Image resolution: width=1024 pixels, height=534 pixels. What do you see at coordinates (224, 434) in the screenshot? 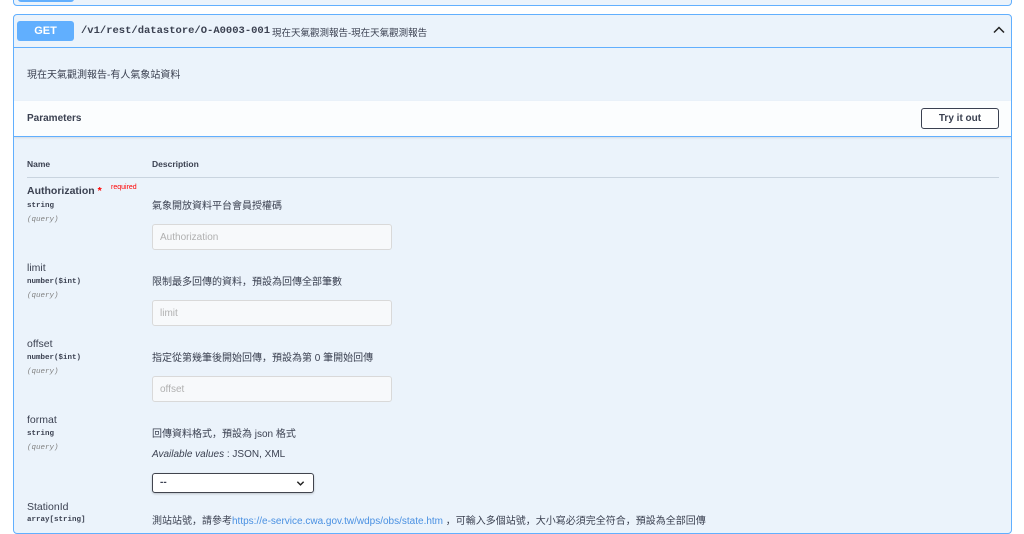
I see `param-desc-format: 回傳資料格式，預設為 json 格式` at bounding box center [224, 434].